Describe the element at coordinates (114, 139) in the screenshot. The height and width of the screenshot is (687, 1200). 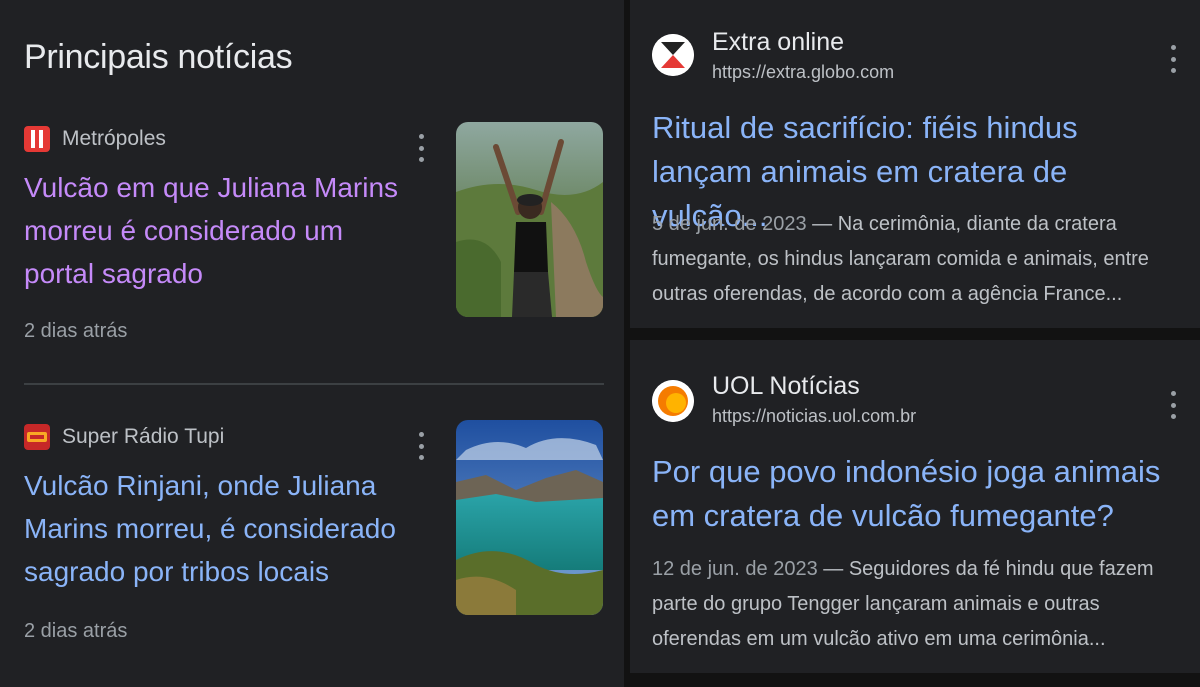
I see `source-name: Metrópoles` at that location.